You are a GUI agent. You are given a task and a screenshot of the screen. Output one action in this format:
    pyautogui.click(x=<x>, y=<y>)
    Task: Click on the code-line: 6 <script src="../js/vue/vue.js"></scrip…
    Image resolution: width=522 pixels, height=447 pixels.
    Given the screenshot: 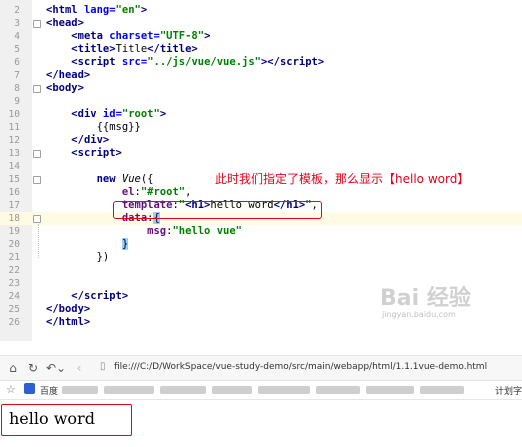 What is the action you would take?
    pyautogui.click(x=261, y=62)
    